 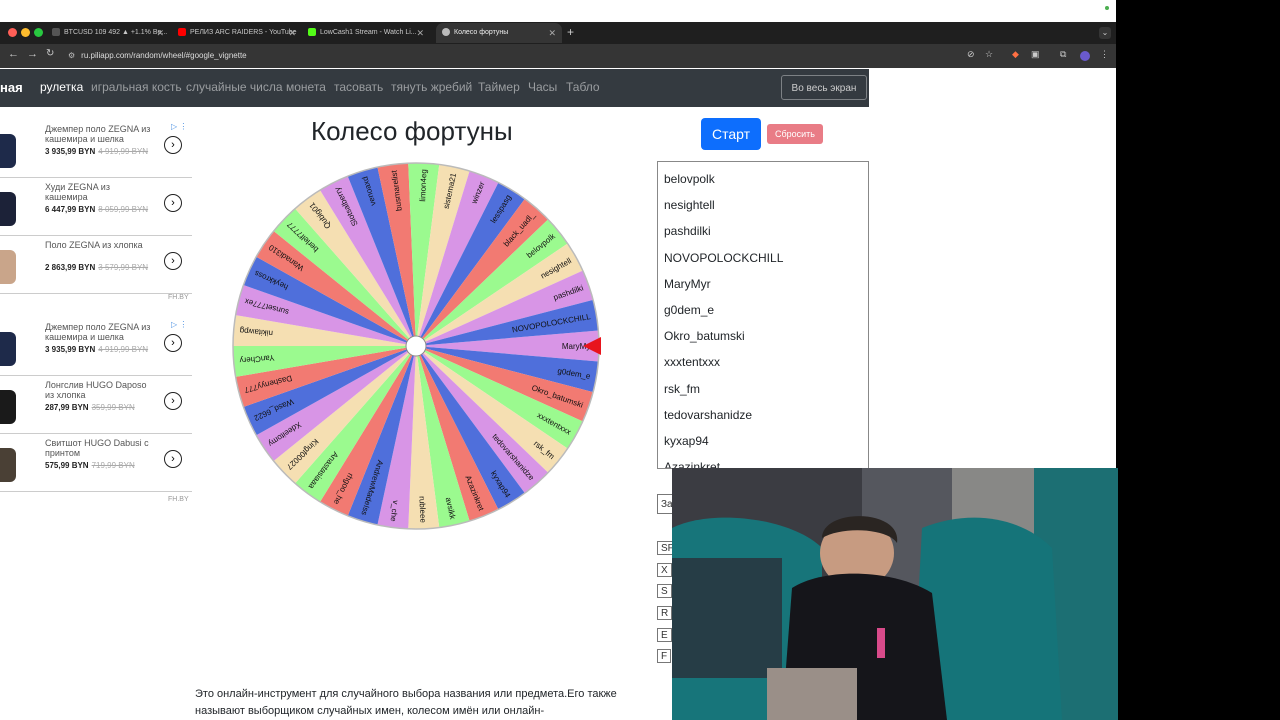 I want to click on nav-timer: Таймер, so click(x=499, y=87).